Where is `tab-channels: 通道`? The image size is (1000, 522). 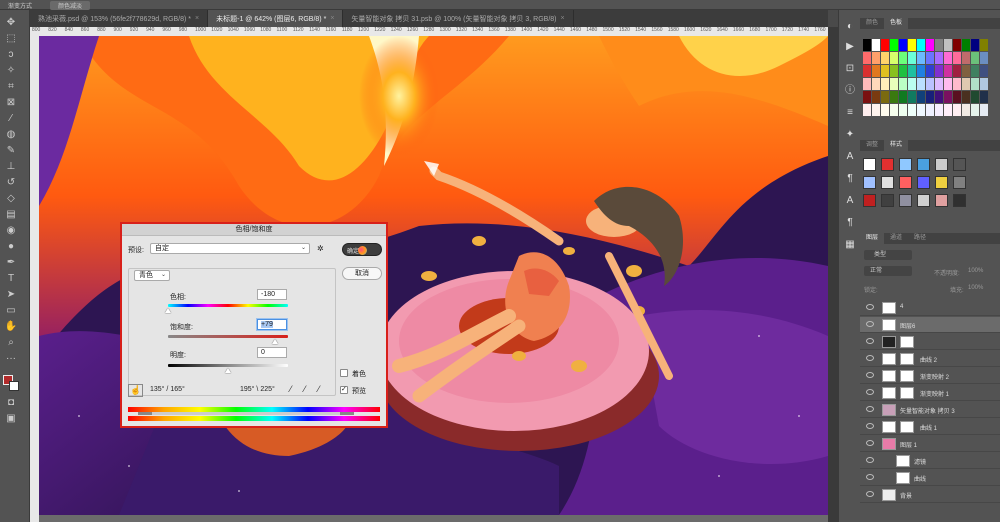 tab-channels: 通道 is located at coordinates (896, 238).